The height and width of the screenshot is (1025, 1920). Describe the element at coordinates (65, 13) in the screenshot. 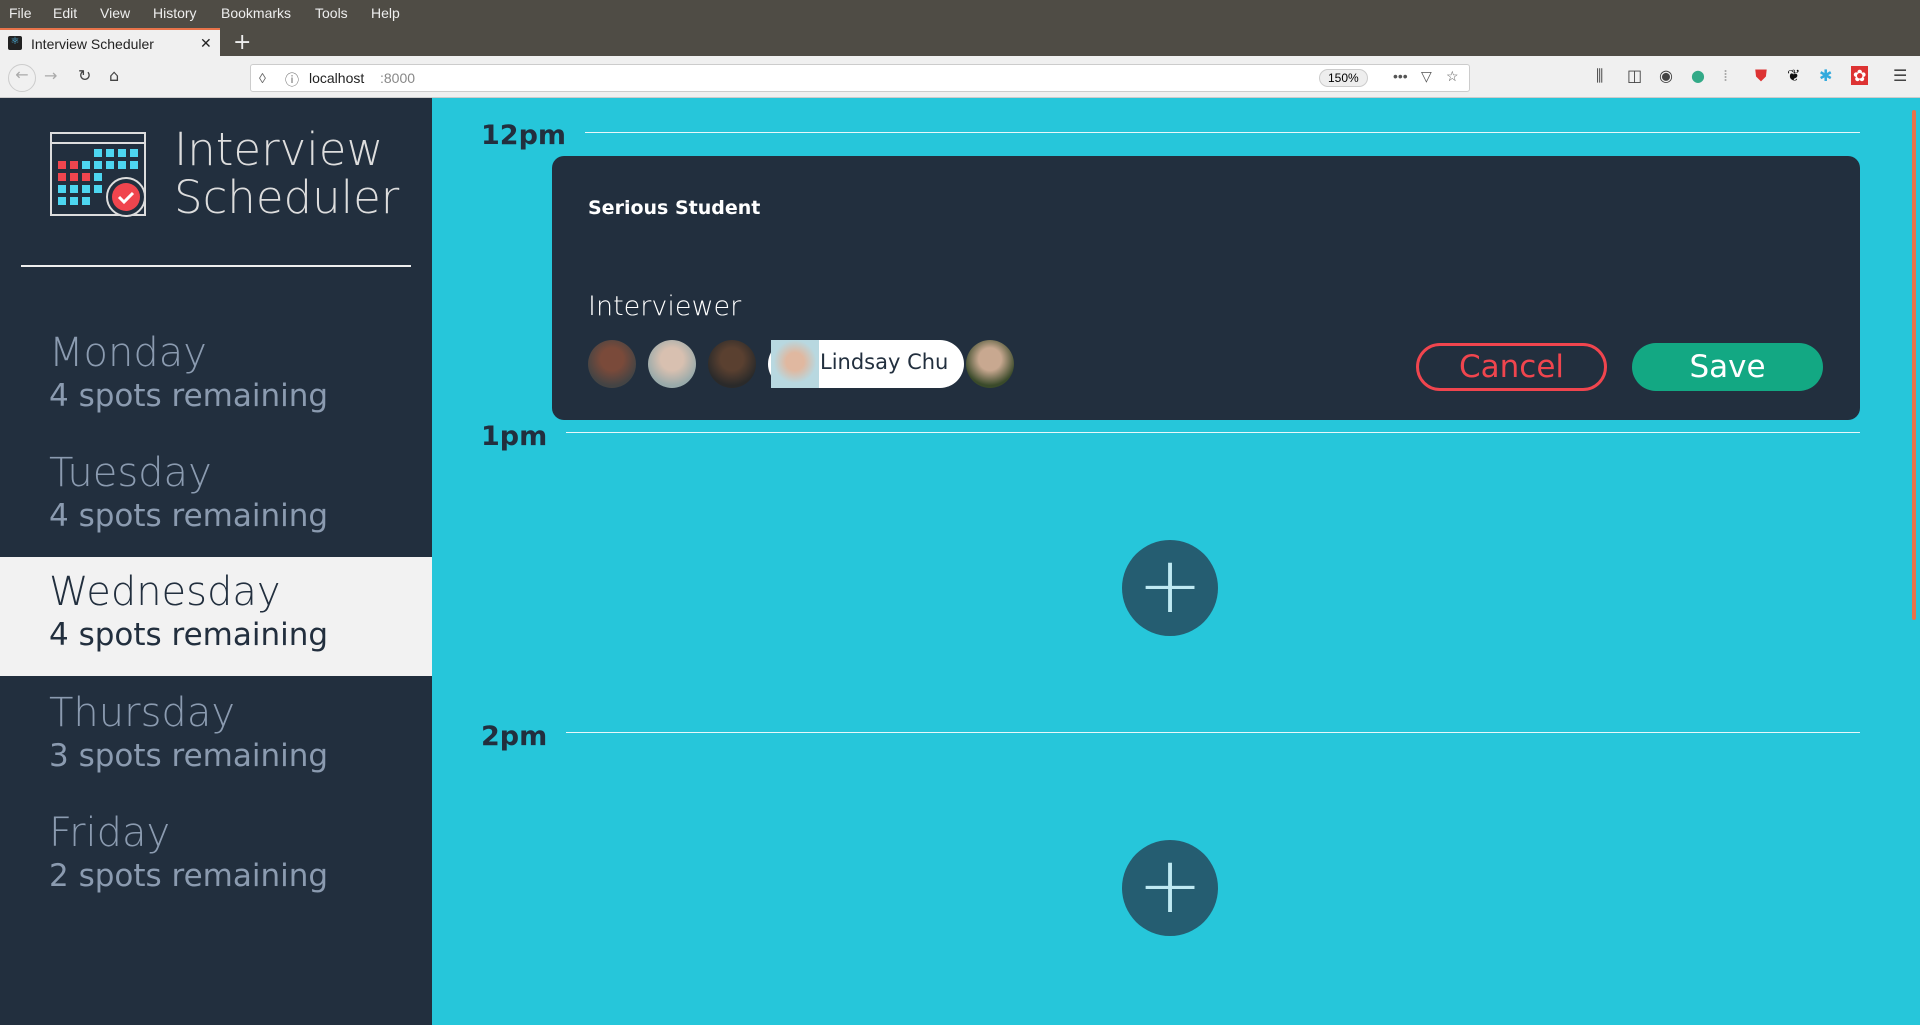

I see `menu-edit: Edit` at that location.